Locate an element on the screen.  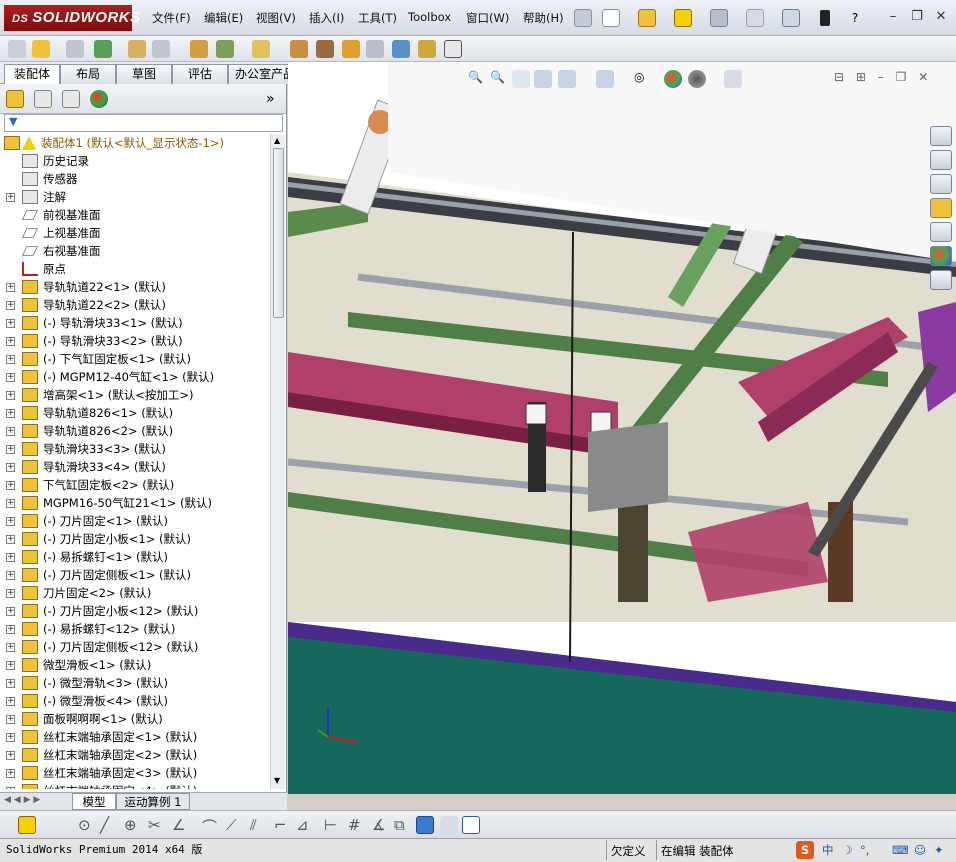
mirror-icon: ⊿ is located at coordinates (302, 825).